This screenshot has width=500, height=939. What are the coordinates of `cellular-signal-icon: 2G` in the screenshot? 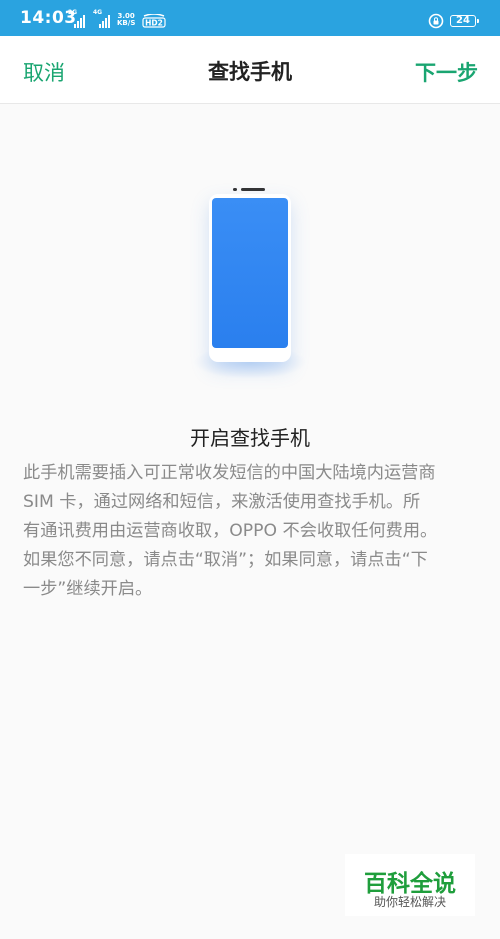 It's located at (79, 19).